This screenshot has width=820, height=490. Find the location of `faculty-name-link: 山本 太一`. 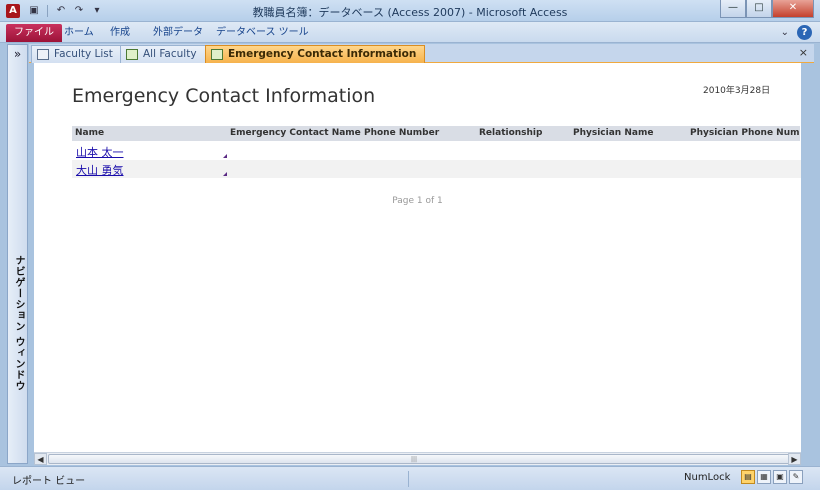

faculty-name-link: 山本 太一 is located at coordinates (100, 152).